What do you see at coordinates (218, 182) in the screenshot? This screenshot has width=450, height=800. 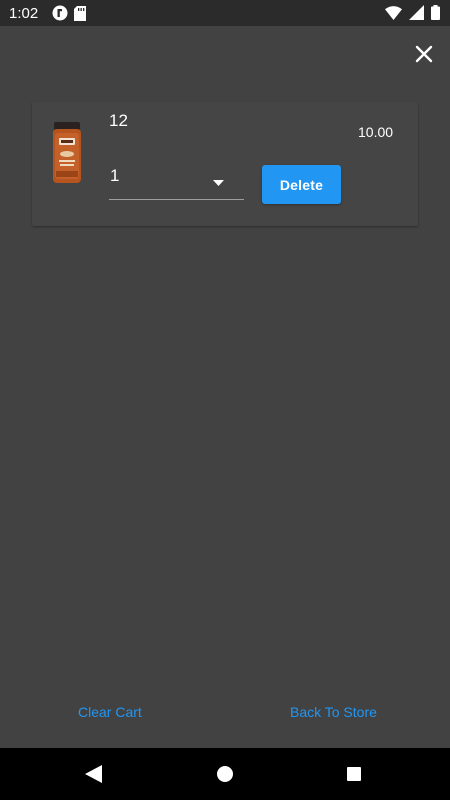 I see `dropdown-arrow-icon` at bounding box center [218, 182].